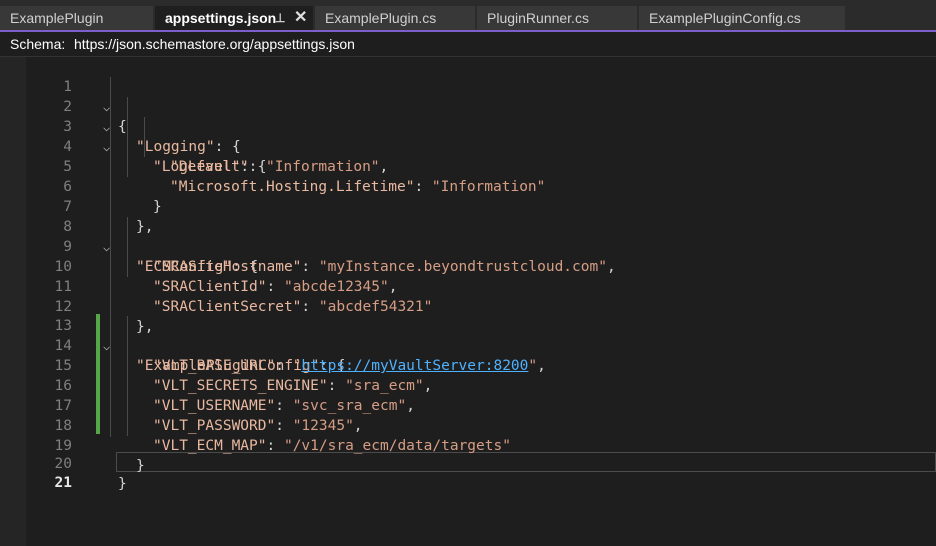  I want to click on code-line: 3 ⌵ "LogLevel": {, so click(468, 136).